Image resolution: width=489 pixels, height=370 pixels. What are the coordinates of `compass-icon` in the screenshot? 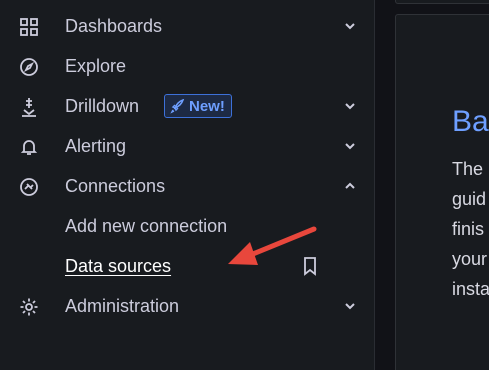 It's located at (29, 67).